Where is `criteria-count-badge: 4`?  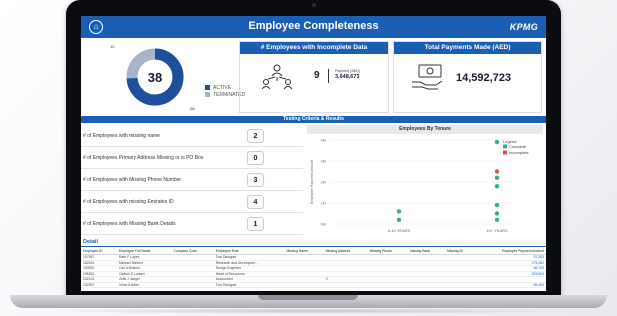 criteria-count-badge: 4 is located at coordinates (255, 202).